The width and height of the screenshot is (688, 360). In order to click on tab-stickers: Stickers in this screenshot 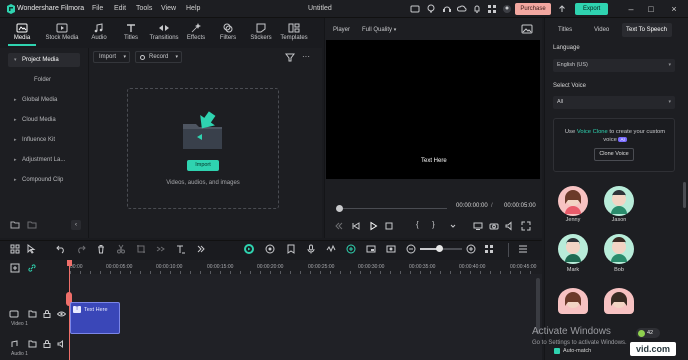, I will do `click(261, 32)`.